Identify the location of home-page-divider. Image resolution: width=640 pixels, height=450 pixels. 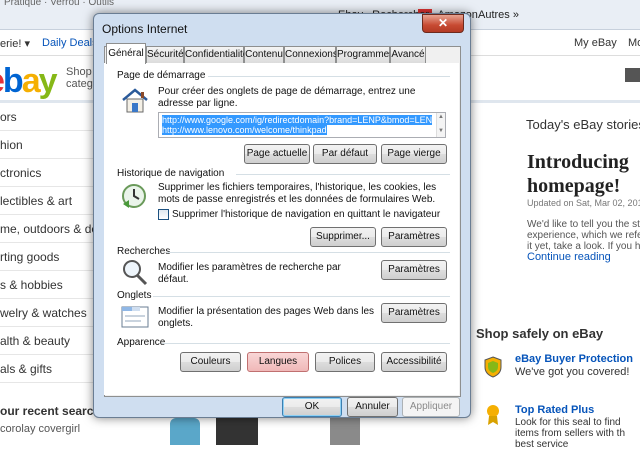
(329, 76).